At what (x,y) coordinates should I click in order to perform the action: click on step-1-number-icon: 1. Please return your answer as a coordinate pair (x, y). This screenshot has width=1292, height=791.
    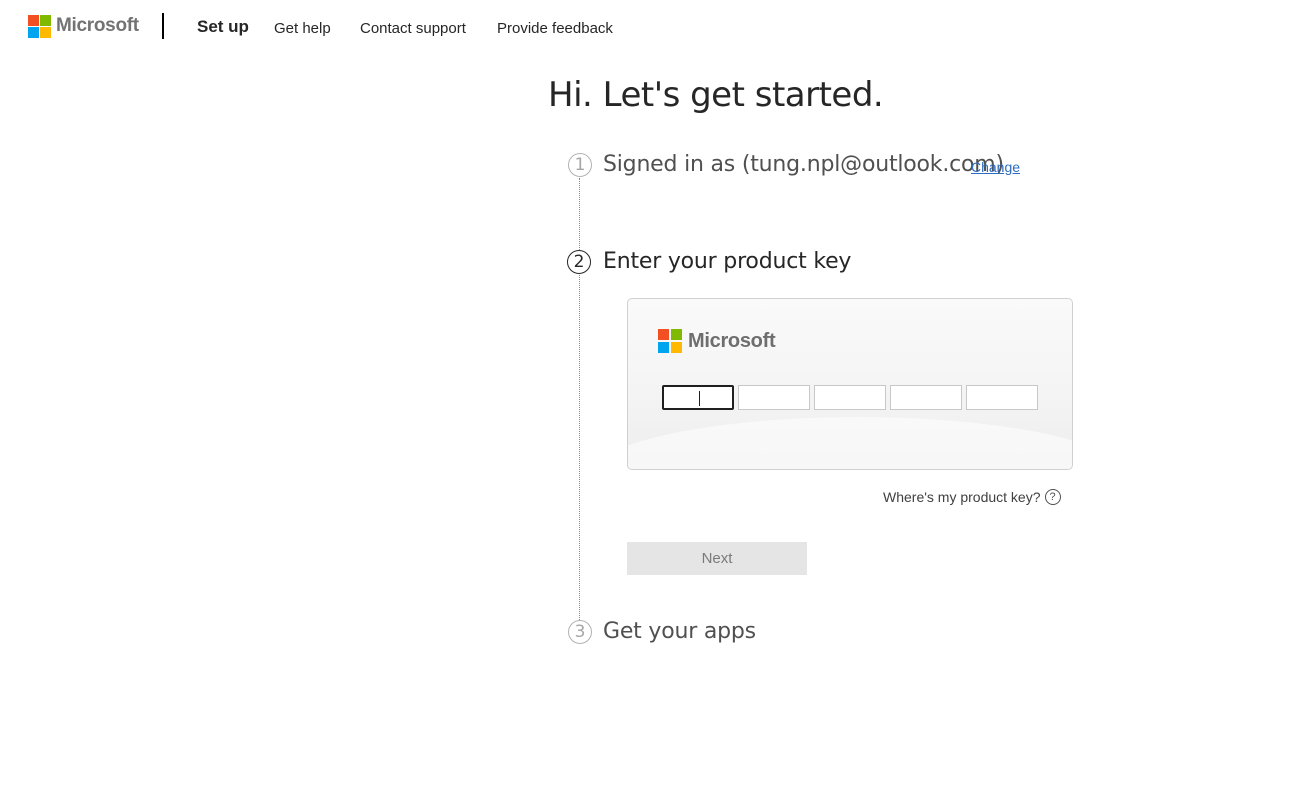
    Looking at the image, I should click on (580, 165).